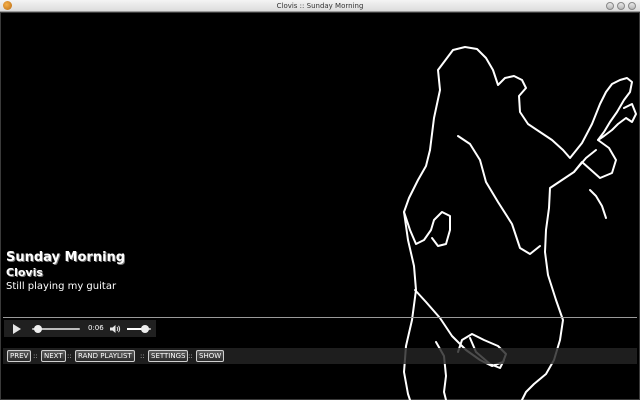  I want to click on seek-knob, so click(38, 329).